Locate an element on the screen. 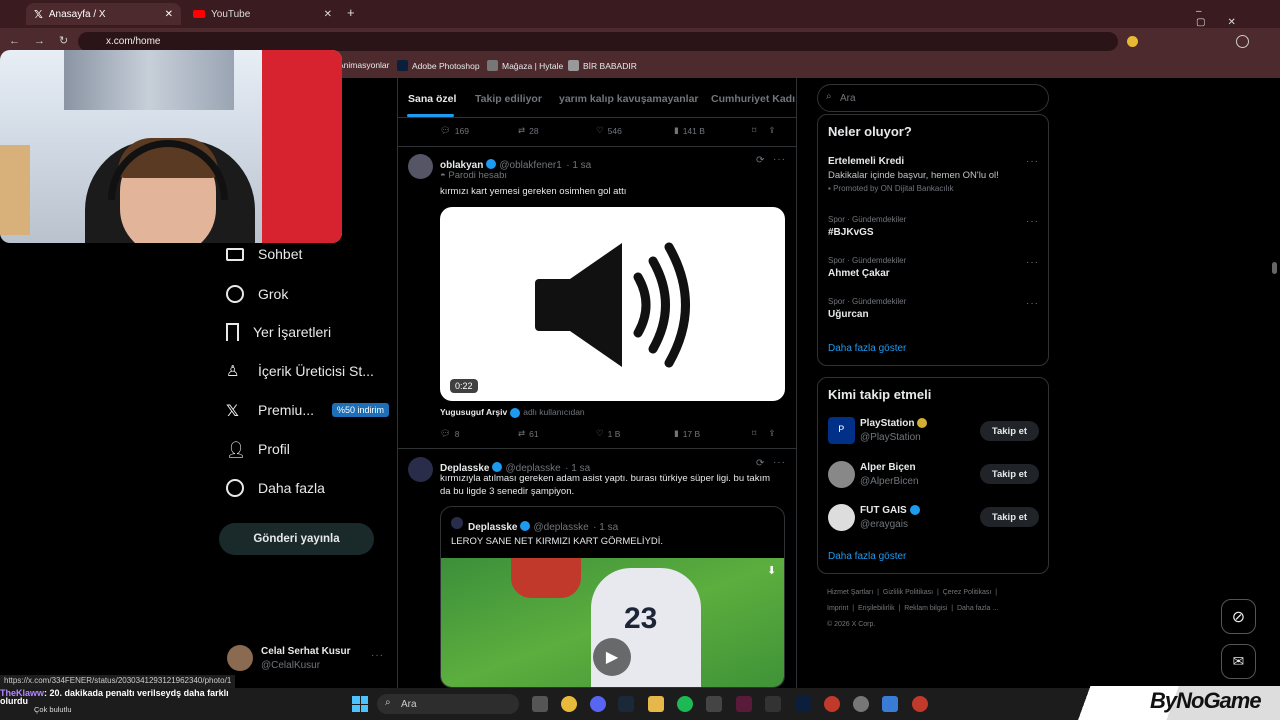  tab-x-home: 𝕏 Anasayfa / X ✕ is located at coordinates (103, 14).